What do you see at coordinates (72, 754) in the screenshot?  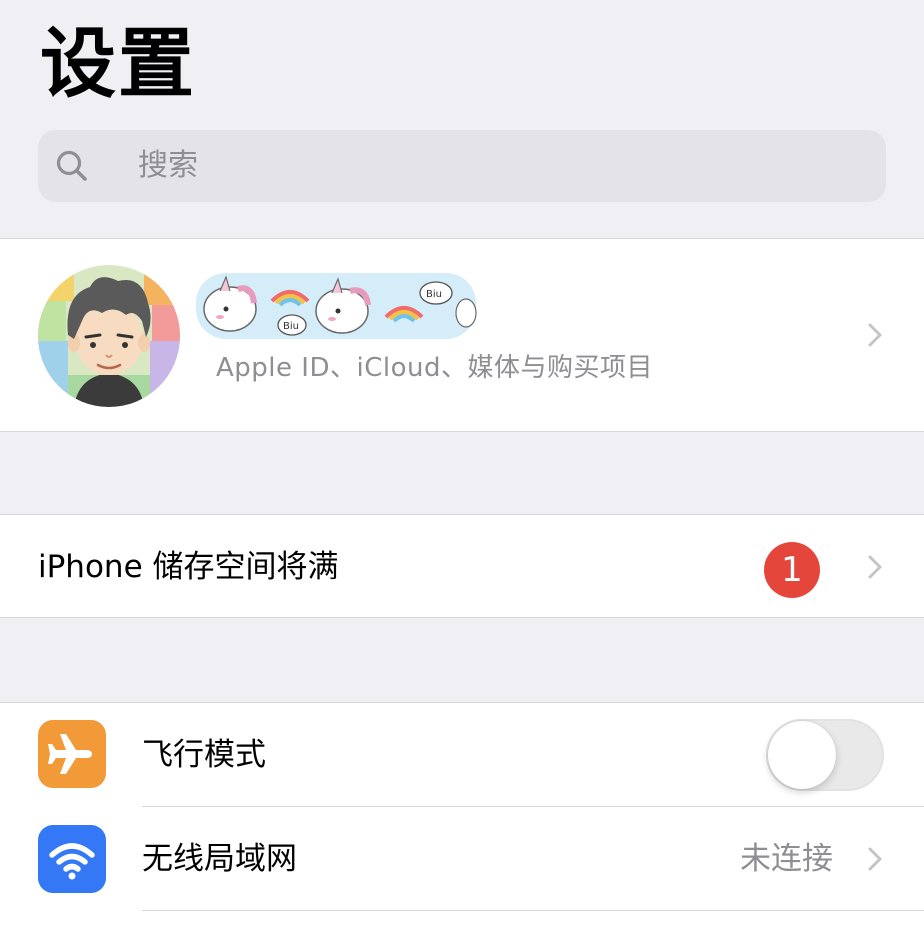 I see `airplane-icon` at bounding box center [72, 754].